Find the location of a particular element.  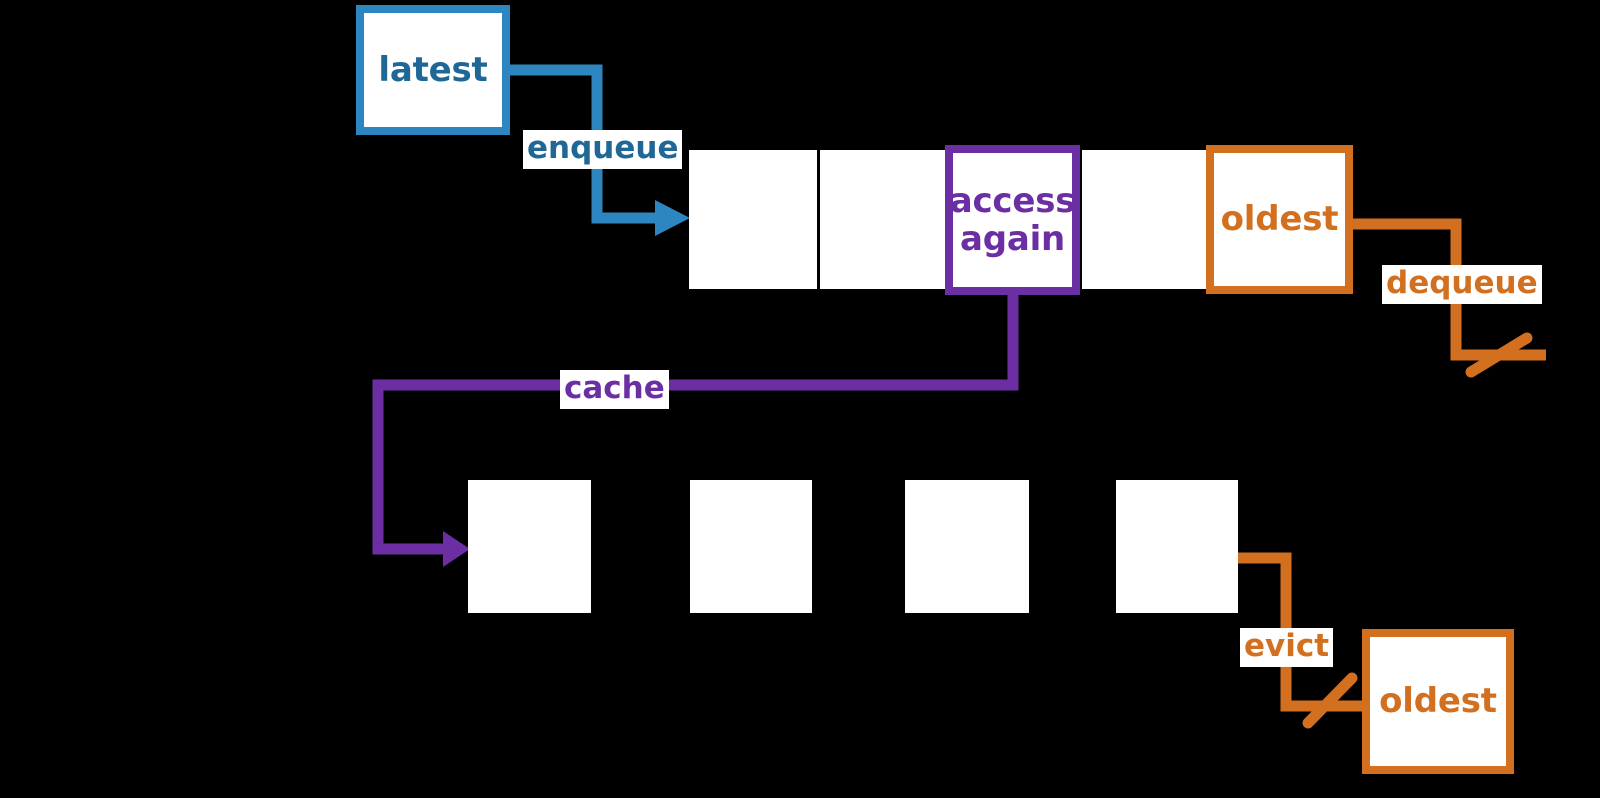

oldest-cache-label: oldest is located at coordinates (1438, 701).